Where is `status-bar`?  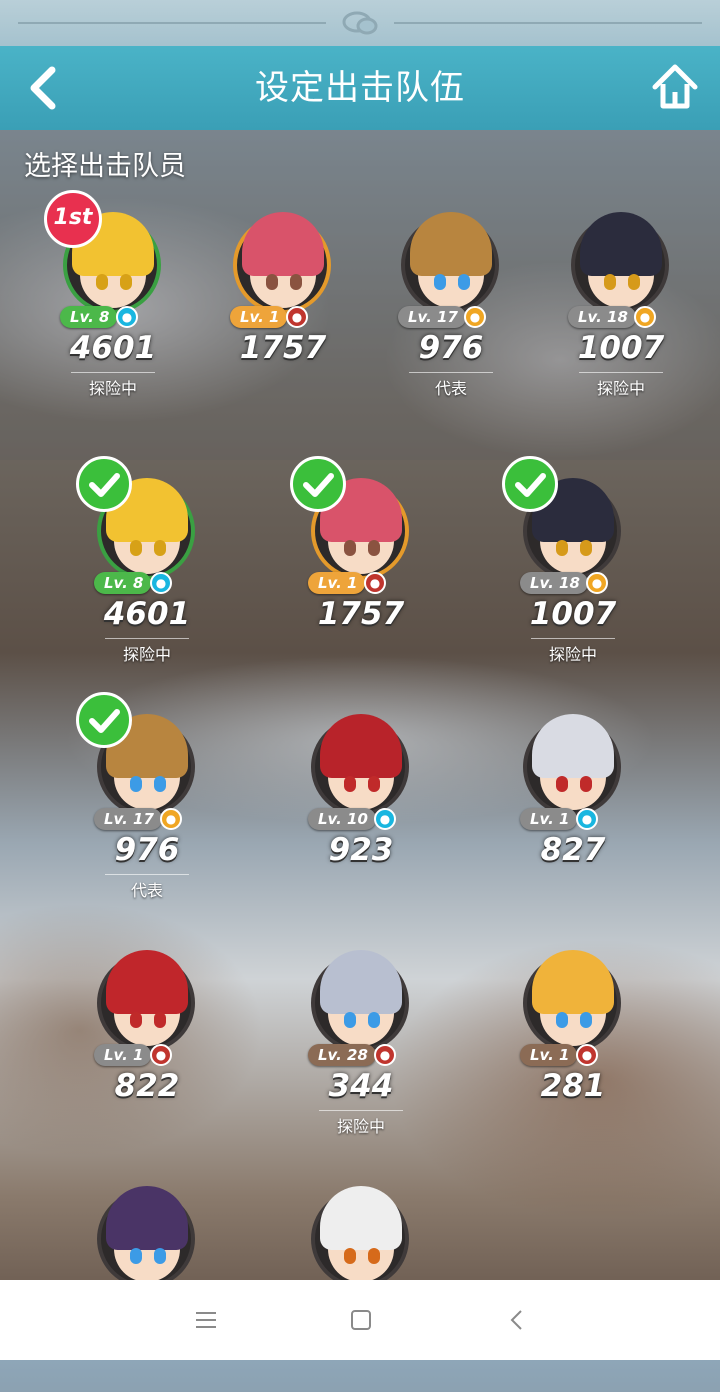
status-bar is located at coordinates (360, 23).